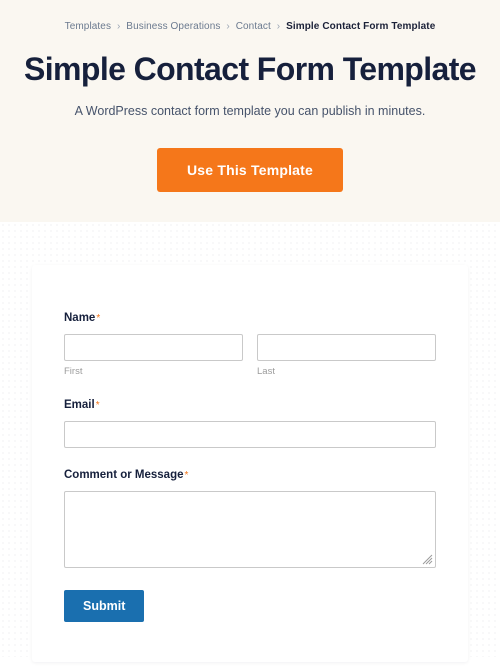  Describe the element at coordinates (250, 405) in the screenshot. I see `field-email-label: Email*` at that location.